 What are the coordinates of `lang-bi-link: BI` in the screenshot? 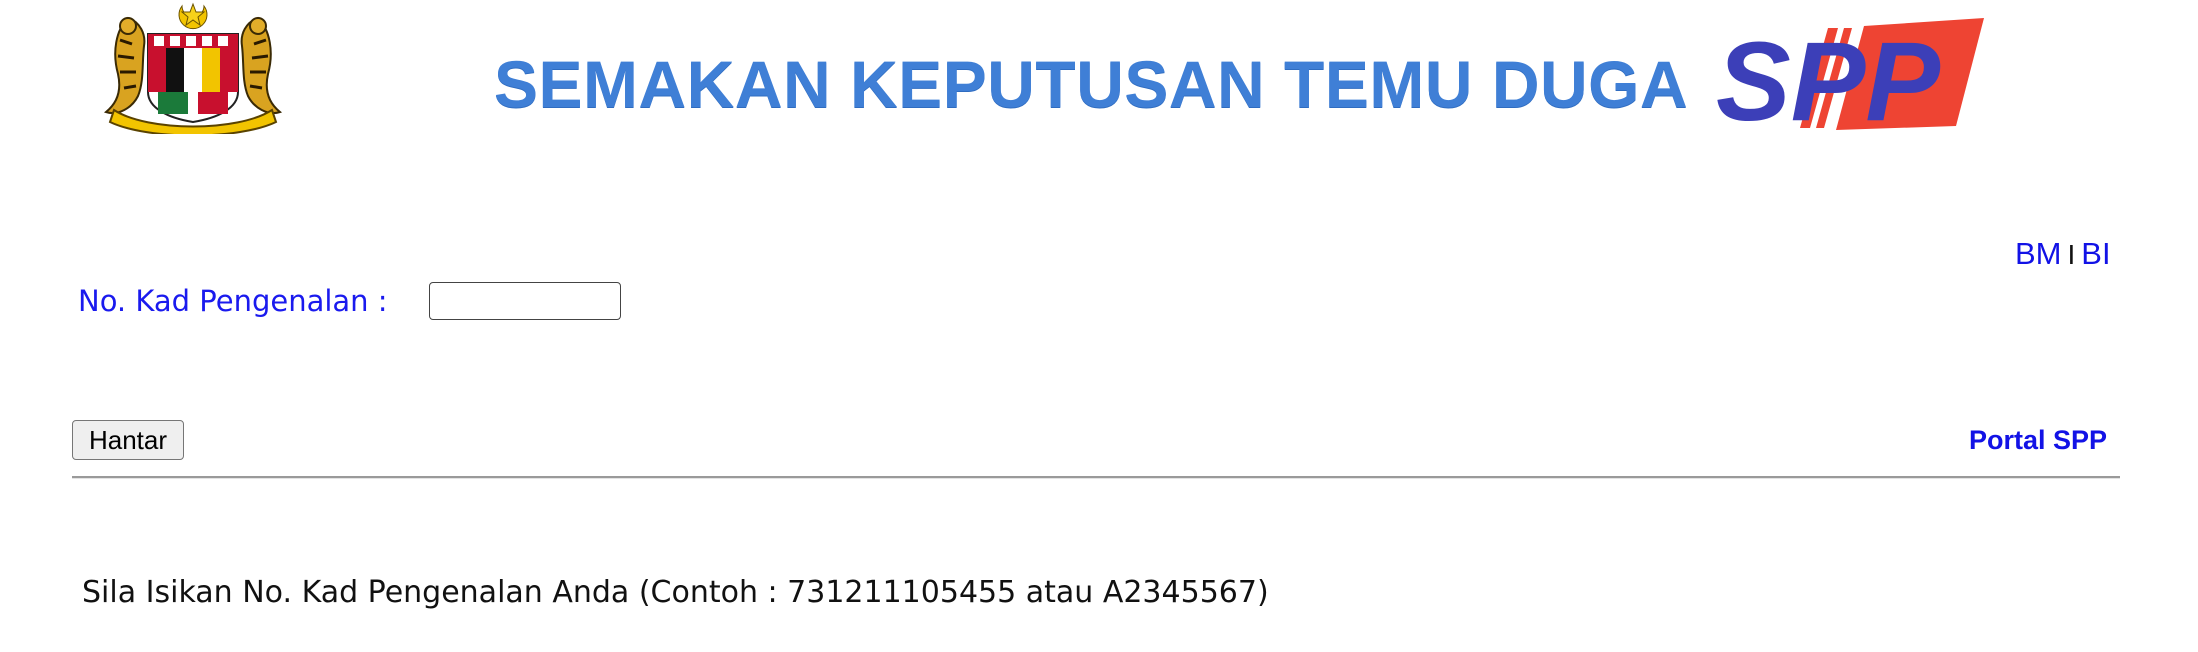 It's located at (2095, 253).